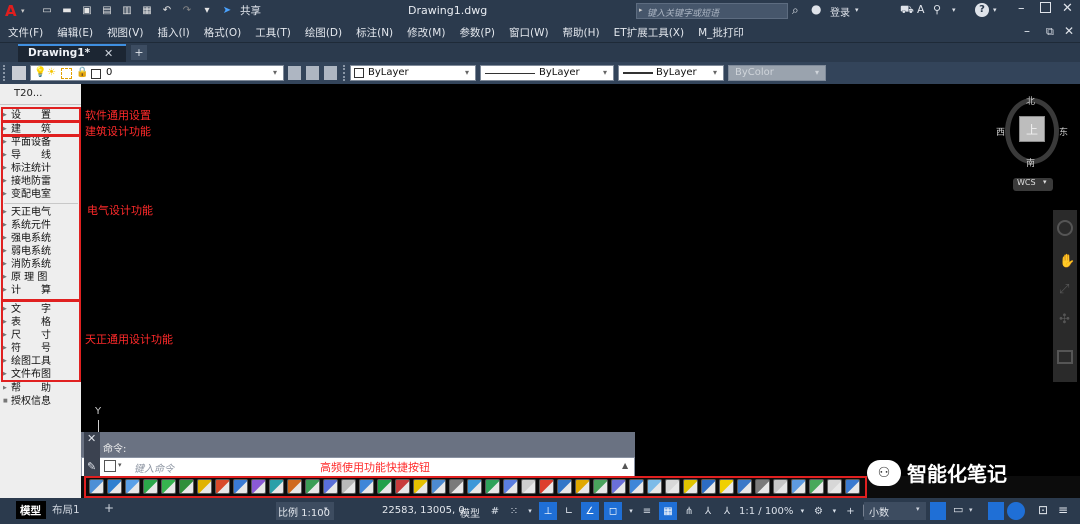 The width and height of the screenshot is (1080, 524). I want to click on command-input: 键入命令, so click(154, 467).